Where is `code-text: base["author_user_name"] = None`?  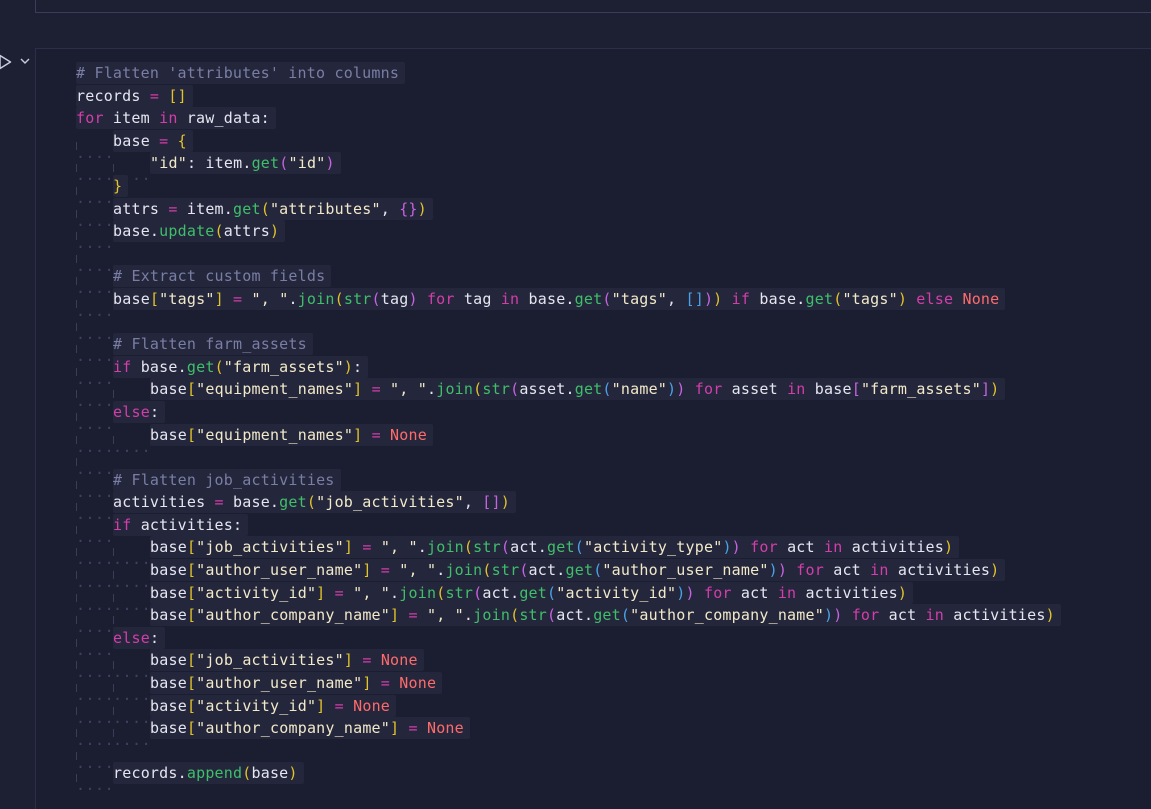 code-text: base["author_user_name"] = None is located at coordinates (296, 683).